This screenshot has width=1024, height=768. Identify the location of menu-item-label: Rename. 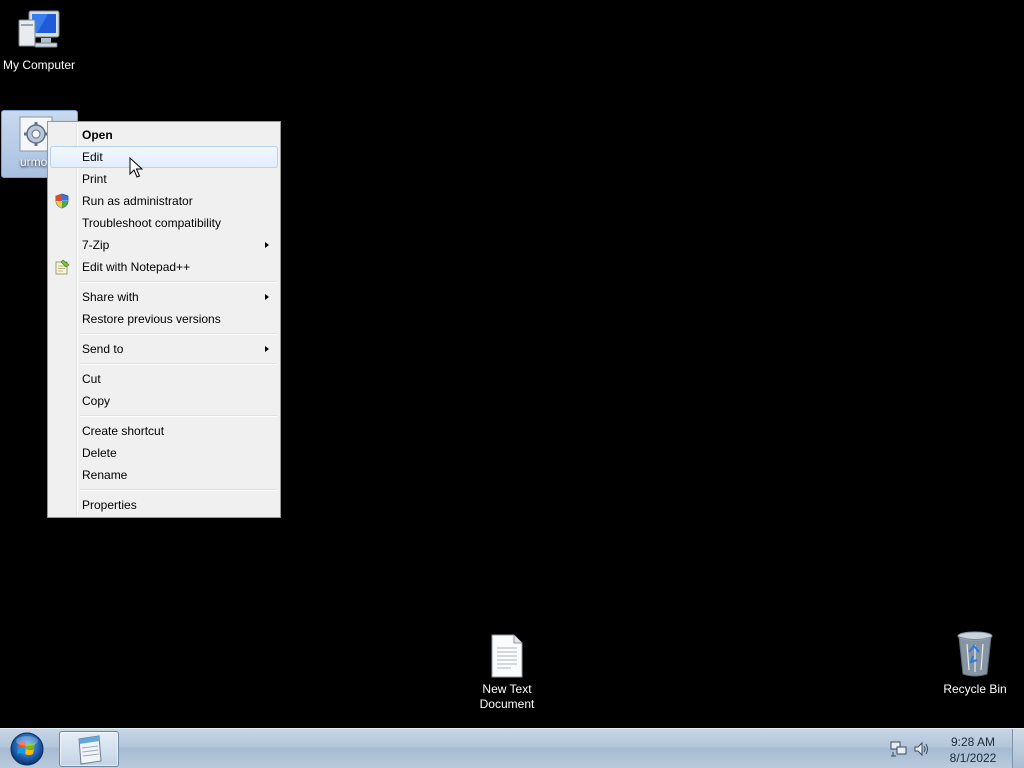
(105, 475).